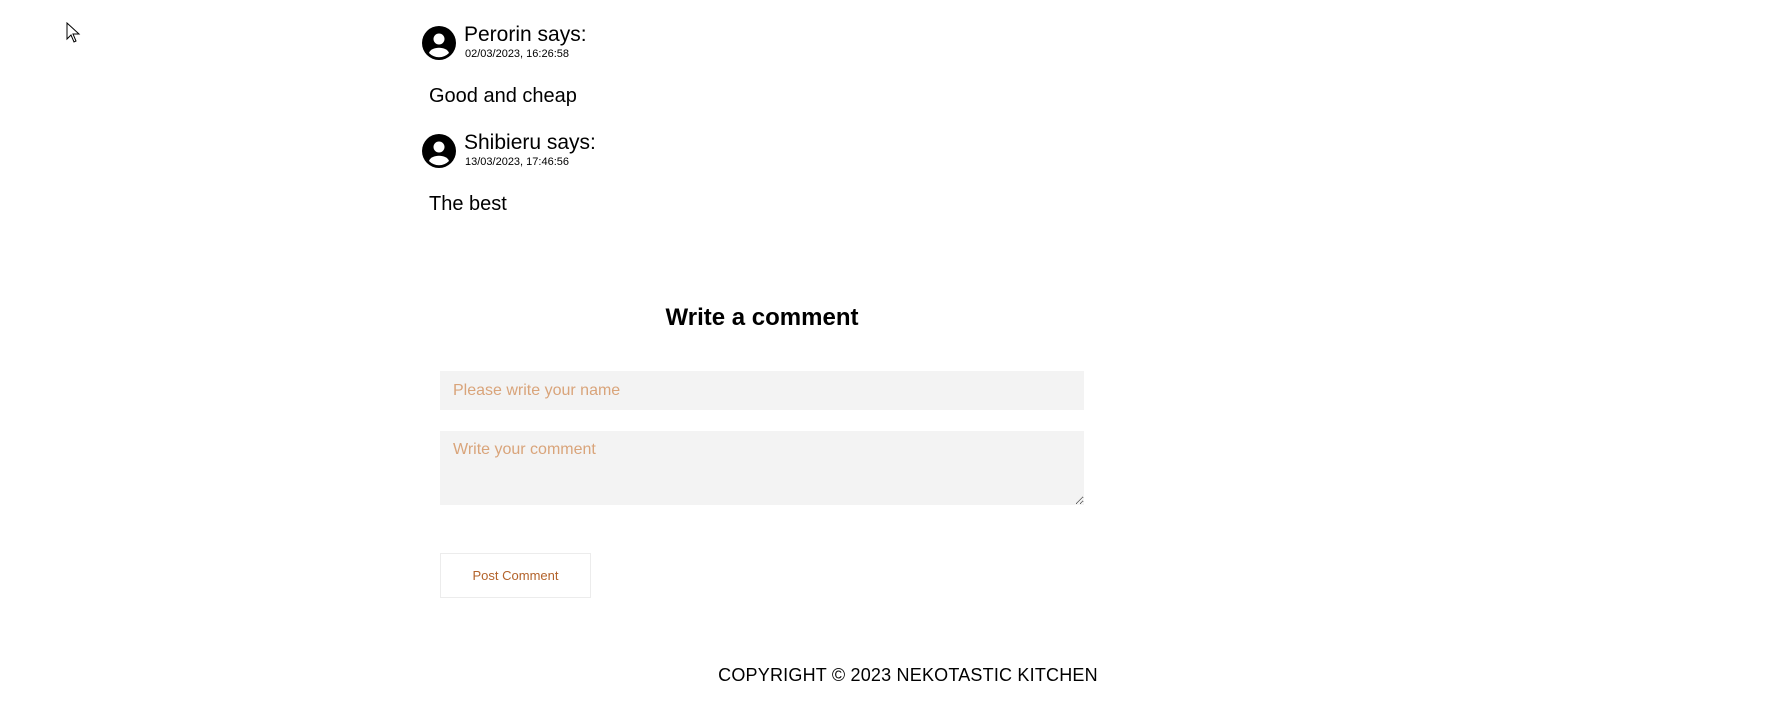  What do you see at coordinates (517, 54) in the screenshot?
I see `comment-timestamp: 02/03/2023, 16:26:58` at bounding box center [517, 54].